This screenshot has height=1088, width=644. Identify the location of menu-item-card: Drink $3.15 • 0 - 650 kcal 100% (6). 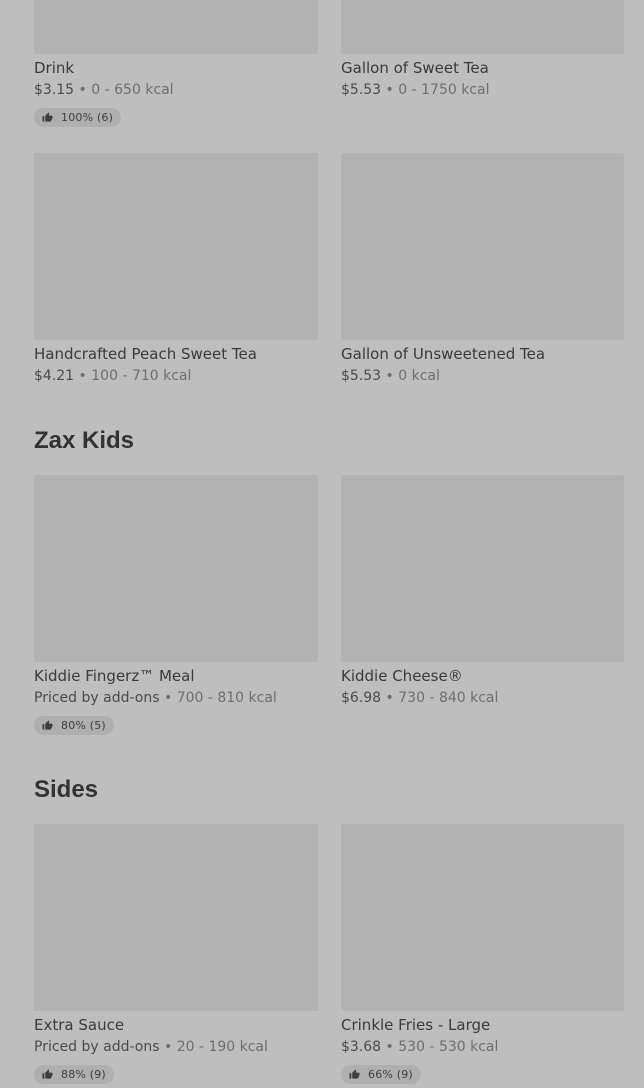
(176, 63).